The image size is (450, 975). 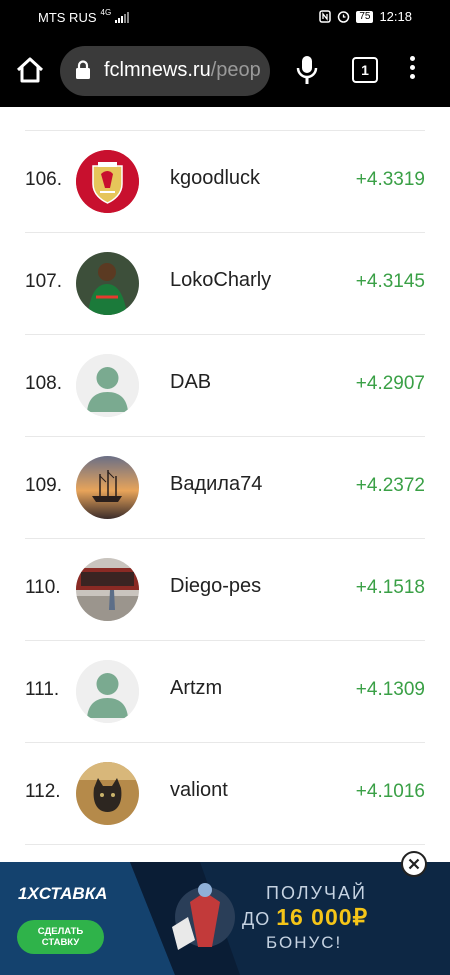 I want to click on ad-amount-line: ДО 16 000₽, so click(x=305, y=917).